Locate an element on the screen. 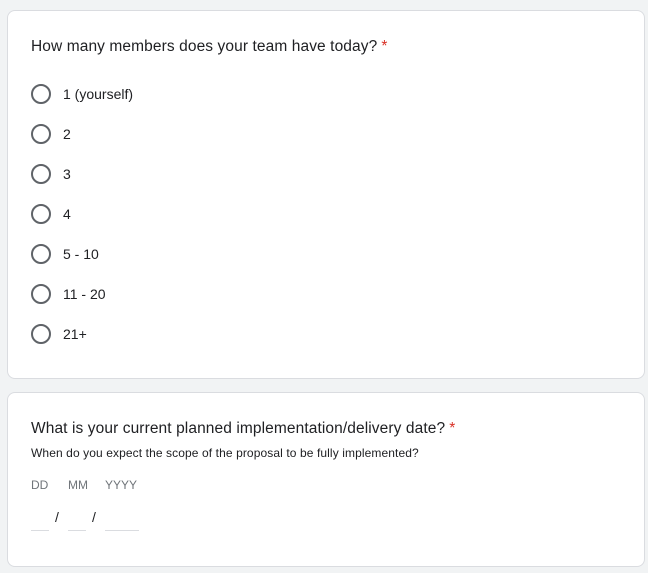  radio-option-3: 3 is located at coordinates (51, 174).